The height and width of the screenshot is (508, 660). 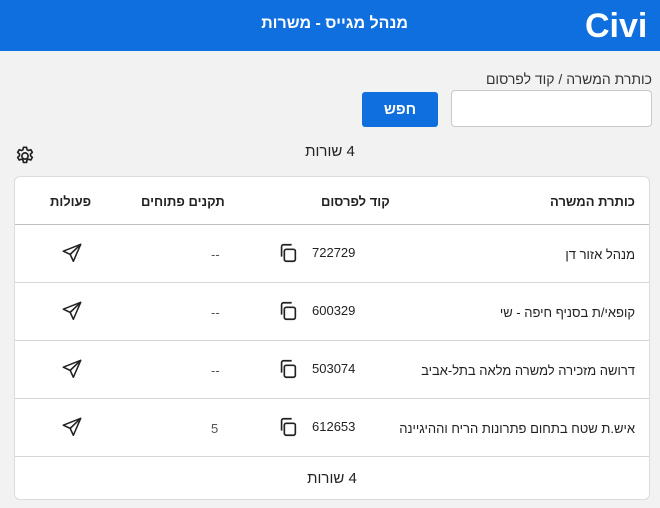 I want to click on table-row: מנהל אזור דן 722729 --, so click(x=332, y=254).